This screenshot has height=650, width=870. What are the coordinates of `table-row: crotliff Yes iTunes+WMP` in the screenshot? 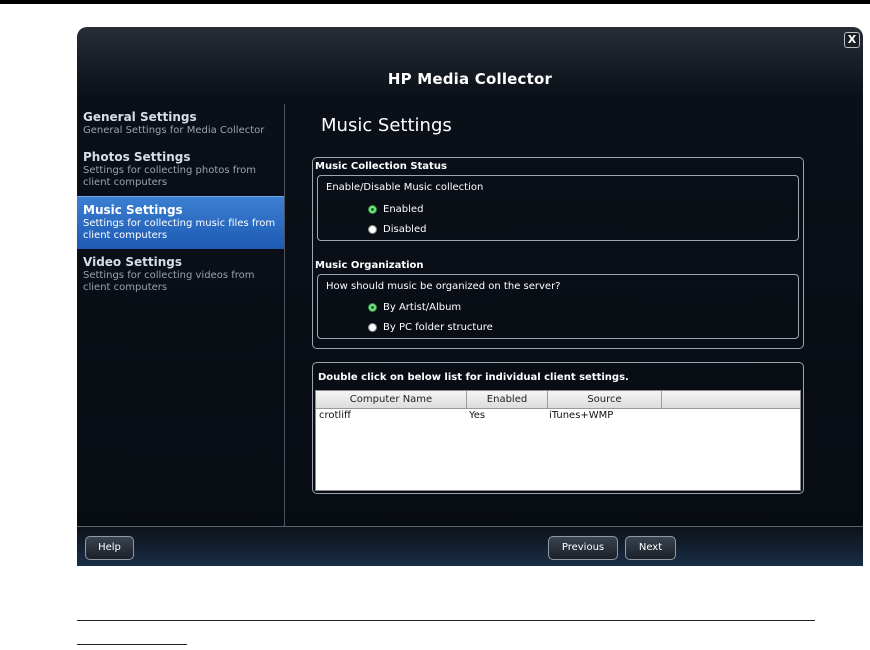 It's located at (558, 416).